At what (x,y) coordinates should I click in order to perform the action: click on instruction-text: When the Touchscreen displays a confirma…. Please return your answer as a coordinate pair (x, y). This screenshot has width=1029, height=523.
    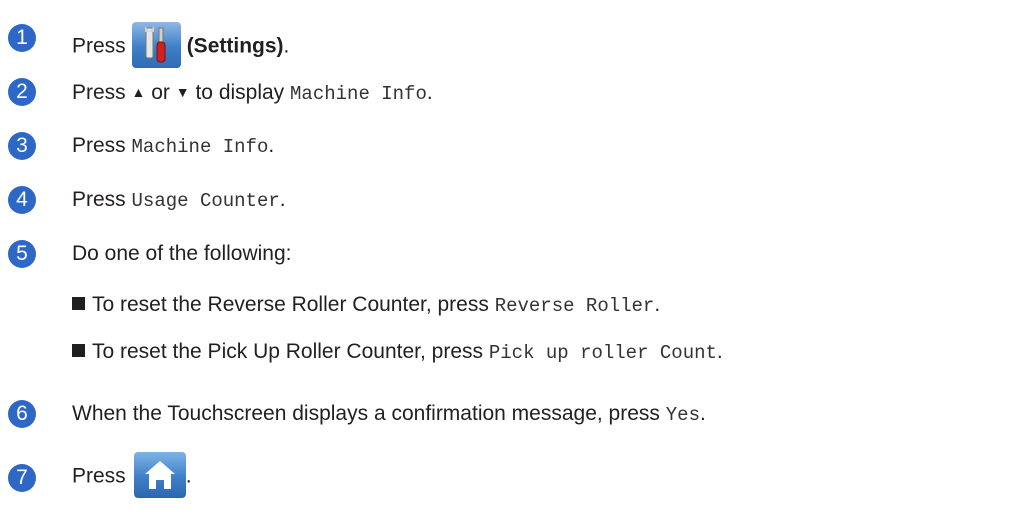
    Looking at the image, I should click on (366, 413).